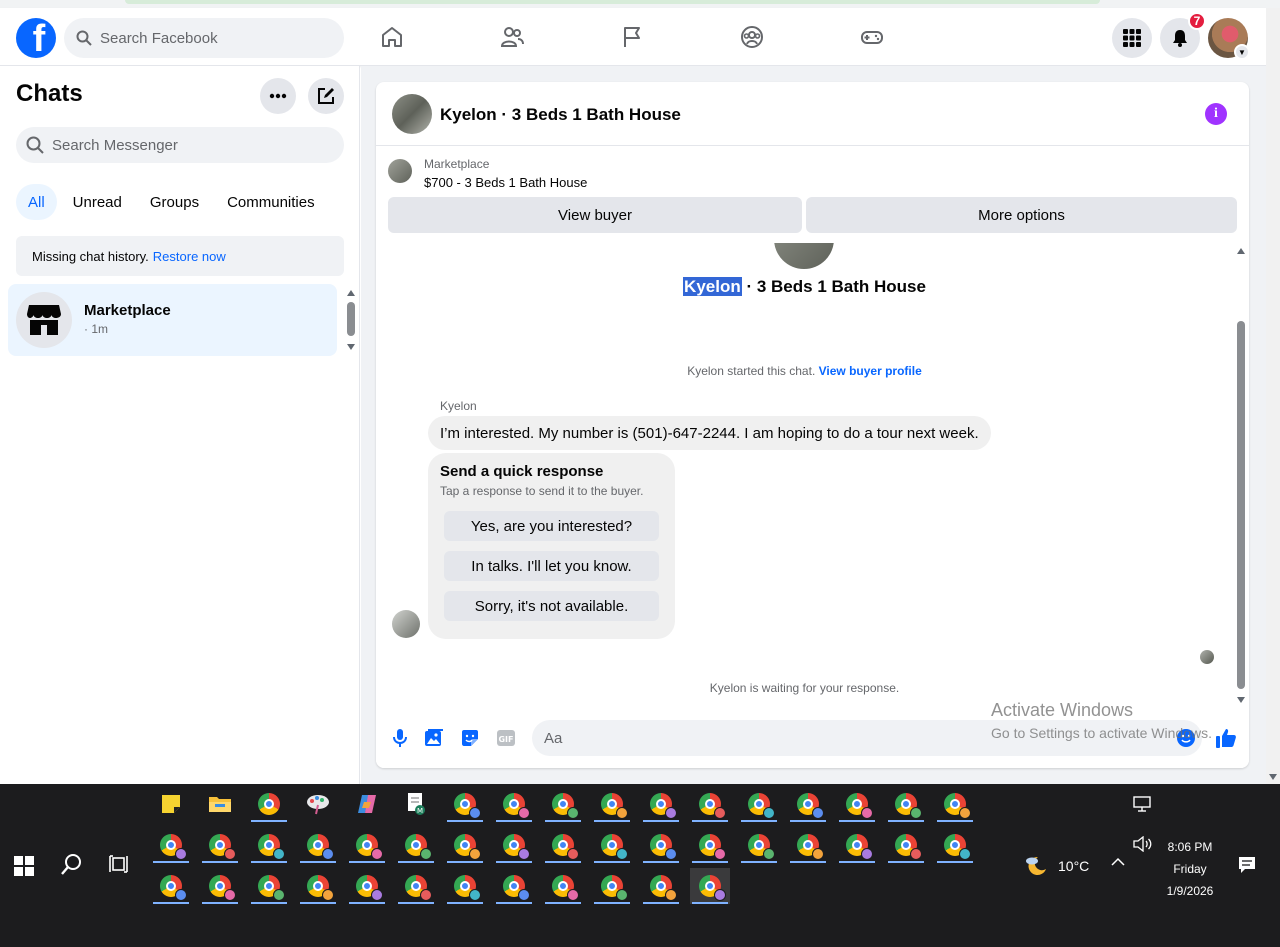  I want to click on message-input, so click(867, 738).